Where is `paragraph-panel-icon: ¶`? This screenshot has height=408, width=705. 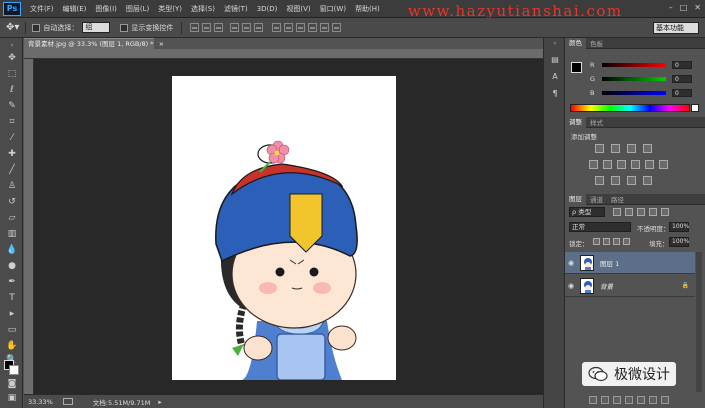
paragraph-panel-icon: ¶ is located at coordinates (555, 94).